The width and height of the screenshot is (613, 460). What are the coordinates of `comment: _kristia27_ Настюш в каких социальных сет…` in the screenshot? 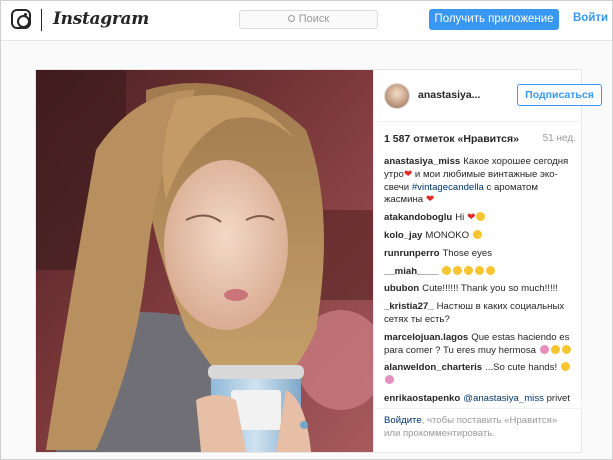 It's located at (480, 314).